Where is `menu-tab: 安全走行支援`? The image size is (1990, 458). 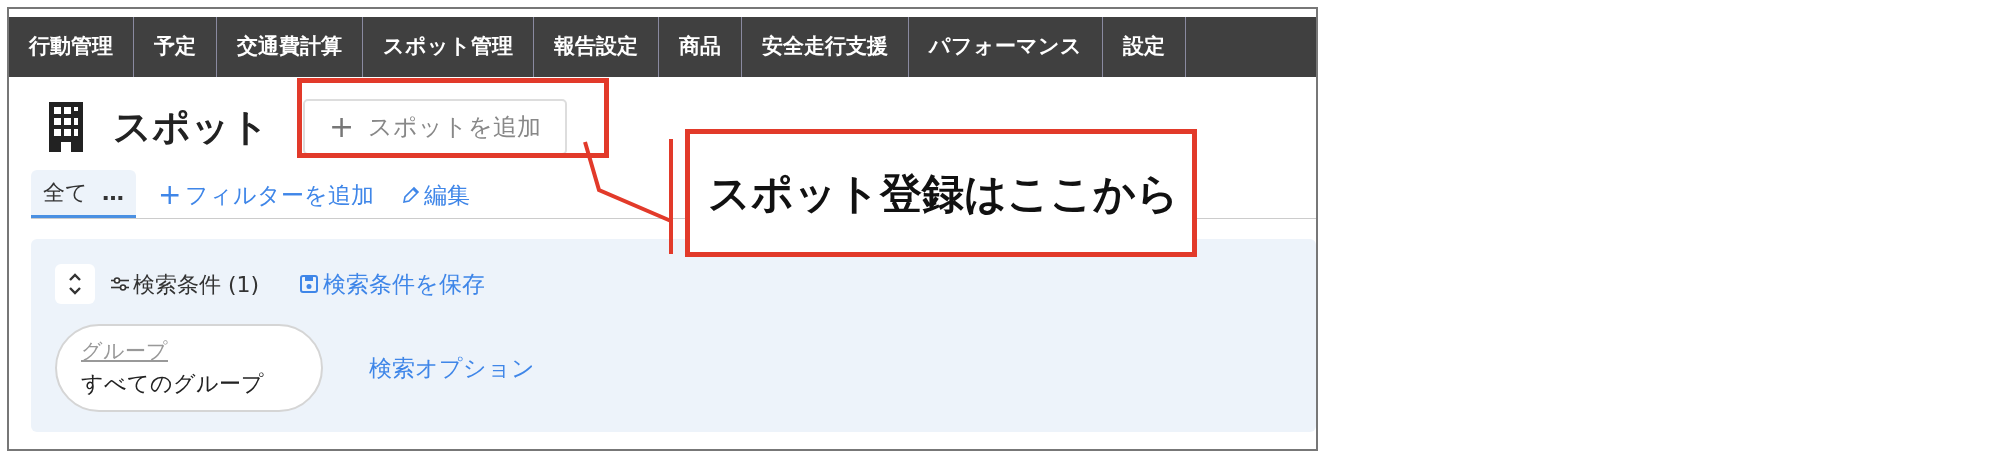 menu-tab: 安全走行支援 is located at coordinates (825, 47).